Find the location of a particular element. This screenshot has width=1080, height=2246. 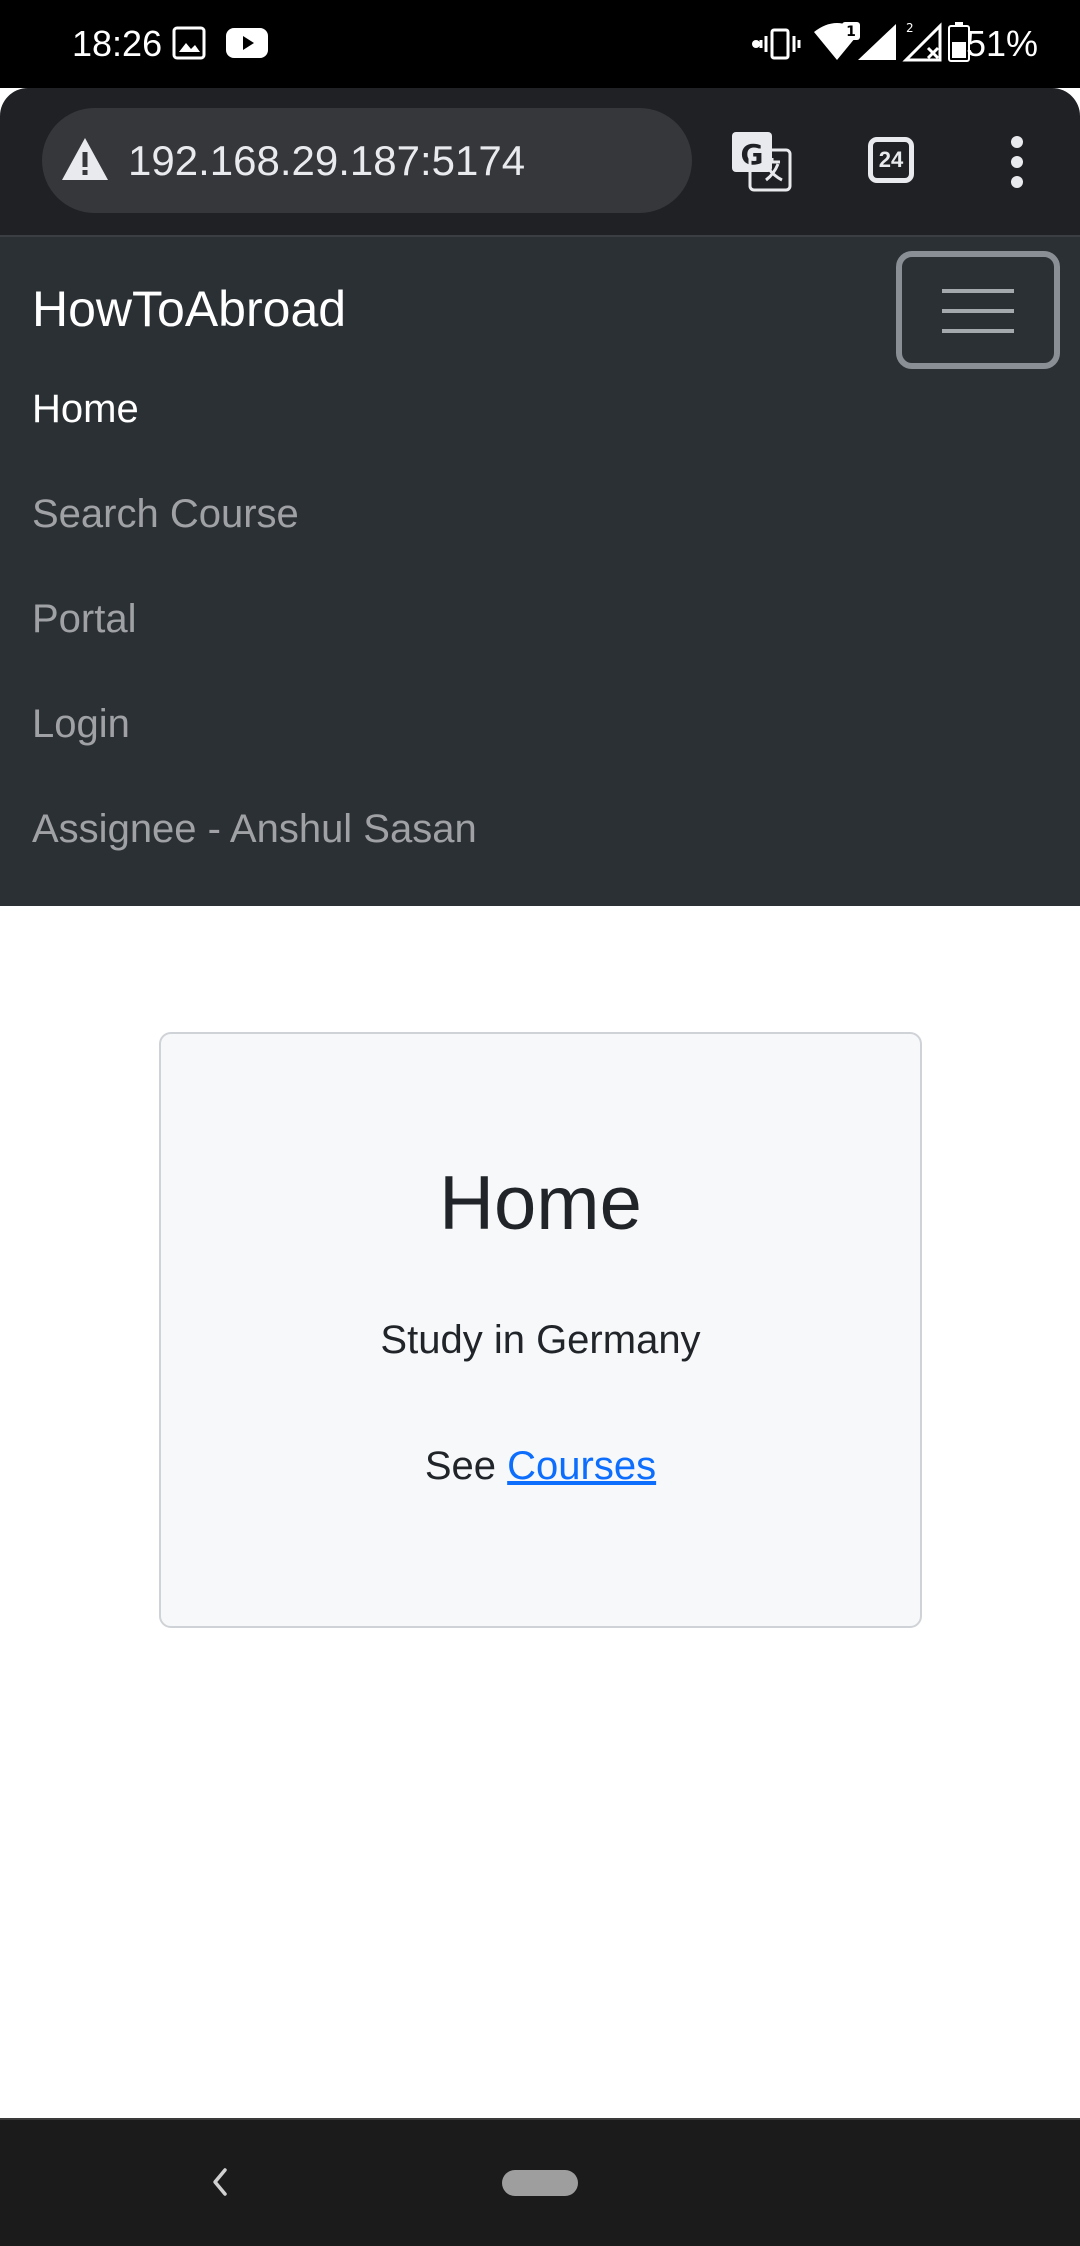

navbar-brand: HowToAbroad is located at coordinates (189, 309).